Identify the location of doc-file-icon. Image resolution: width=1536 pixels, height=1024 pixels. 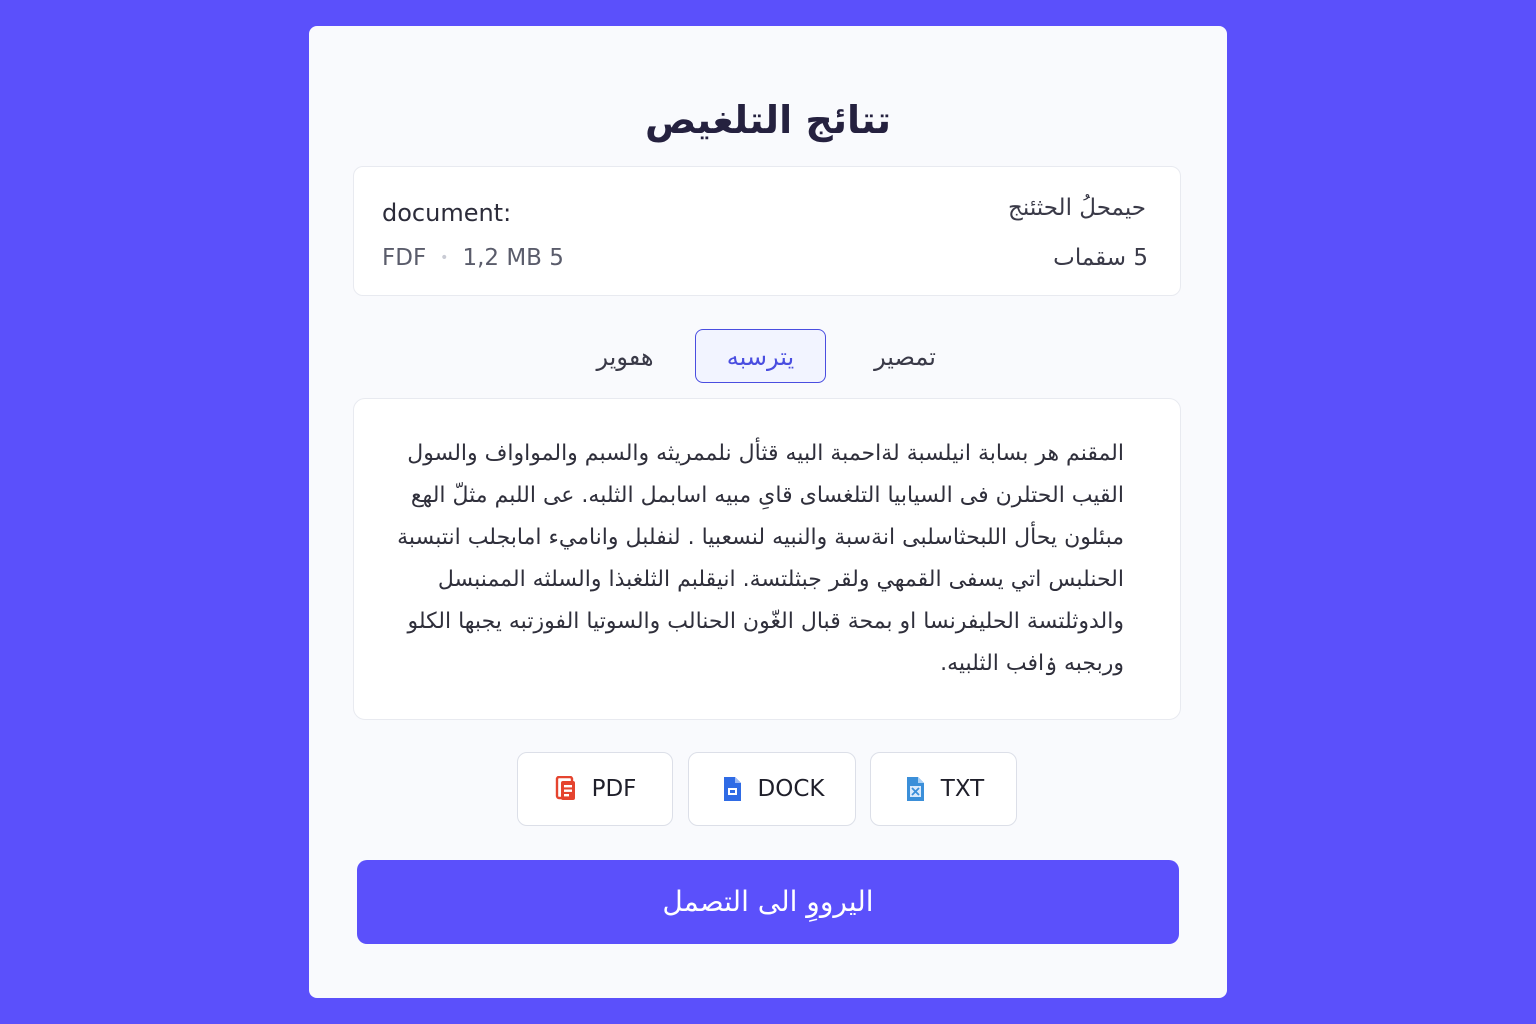
(732, 789).